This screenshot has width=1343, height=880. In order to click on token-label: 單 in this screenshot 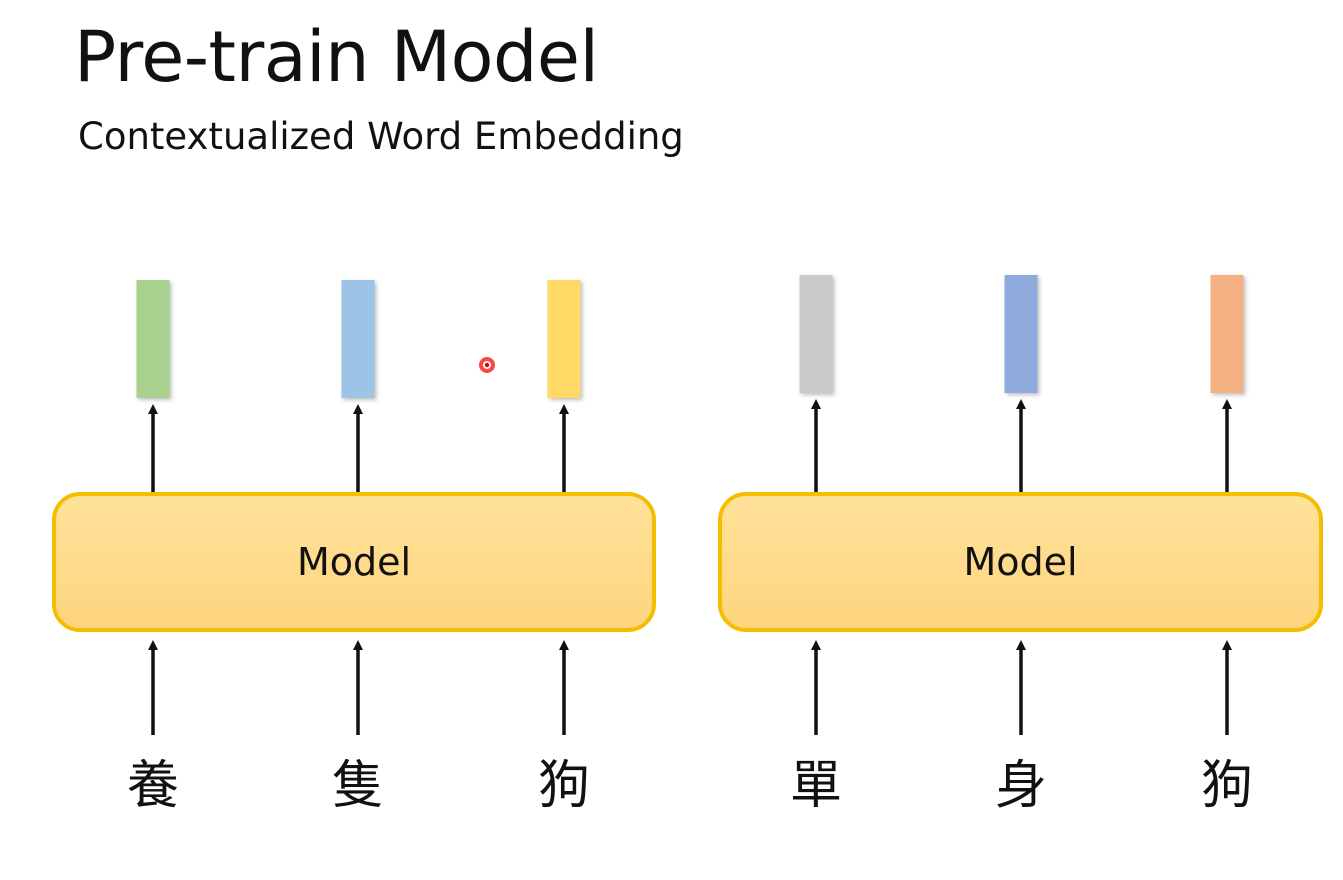, I will do `click(816, 786)`.